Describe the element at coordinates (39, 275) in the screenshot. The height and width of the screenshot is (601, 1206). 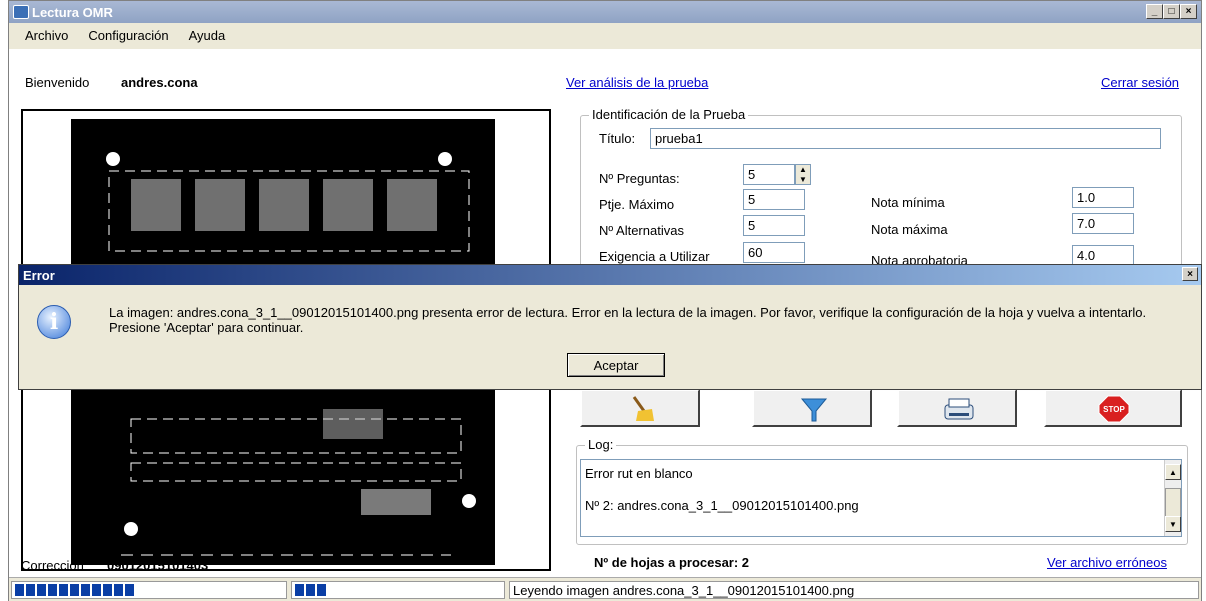
I see `error-dialog-title: Error` at that location.